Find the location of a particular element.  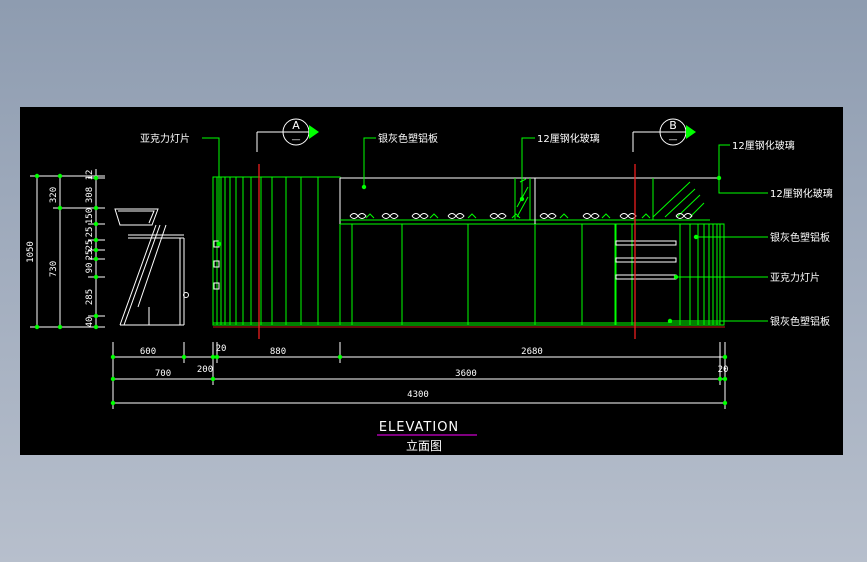

marker-a-letter: A is located at coordinates (296, 125).